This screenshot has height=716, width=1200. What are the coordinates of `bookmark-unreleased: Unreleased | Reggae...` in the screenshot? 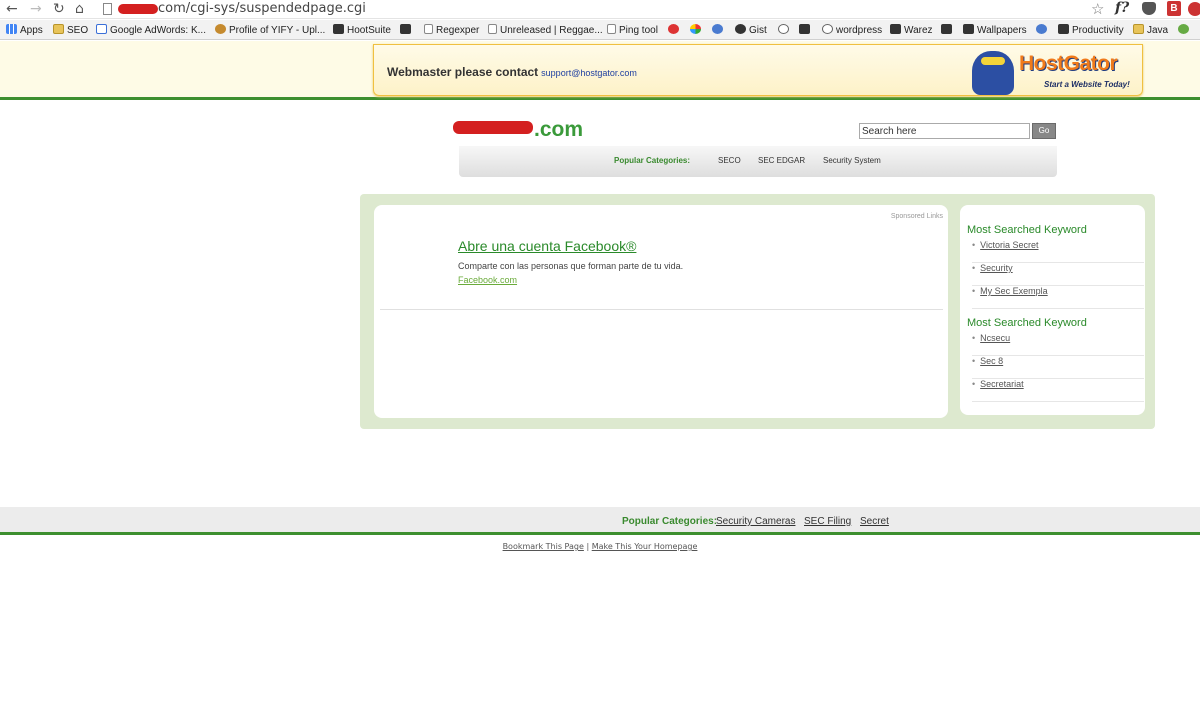 It's located at (545, 30).